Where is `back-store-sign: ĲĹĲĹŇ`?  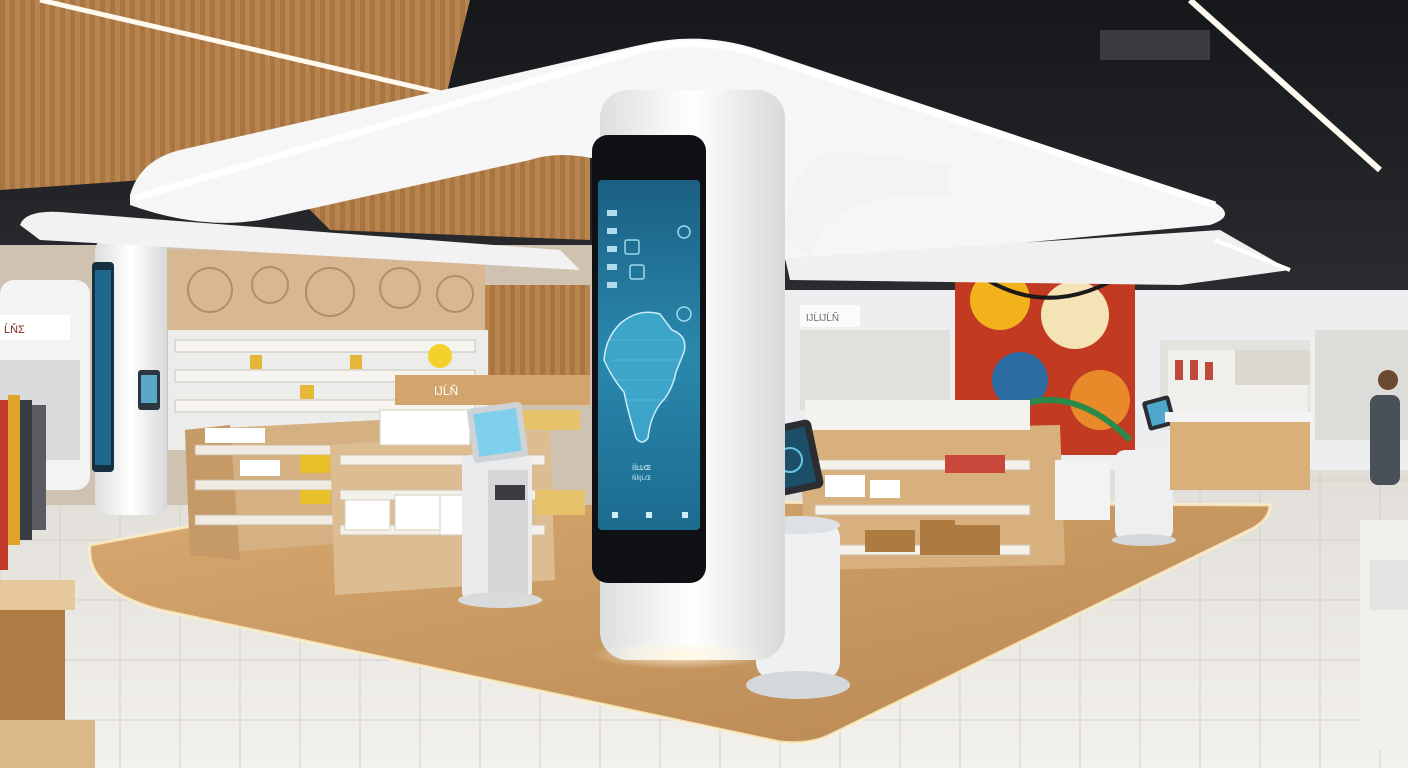
back-store-sign: ĲĹĲĹŇ is located at coordinates (822, 317).